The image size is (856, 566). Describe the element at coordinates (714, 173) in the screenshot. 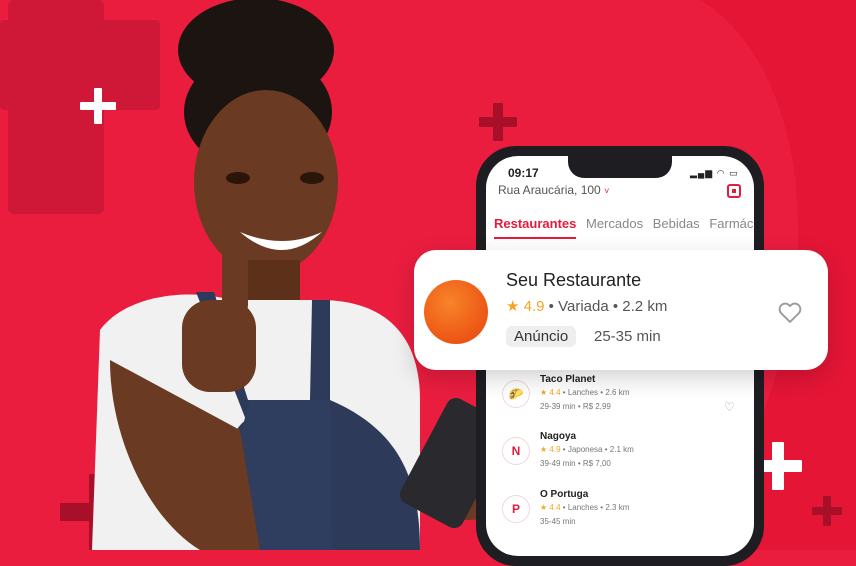

I see `status-icons: ▂▄▆ ◠ ▭` at that location.